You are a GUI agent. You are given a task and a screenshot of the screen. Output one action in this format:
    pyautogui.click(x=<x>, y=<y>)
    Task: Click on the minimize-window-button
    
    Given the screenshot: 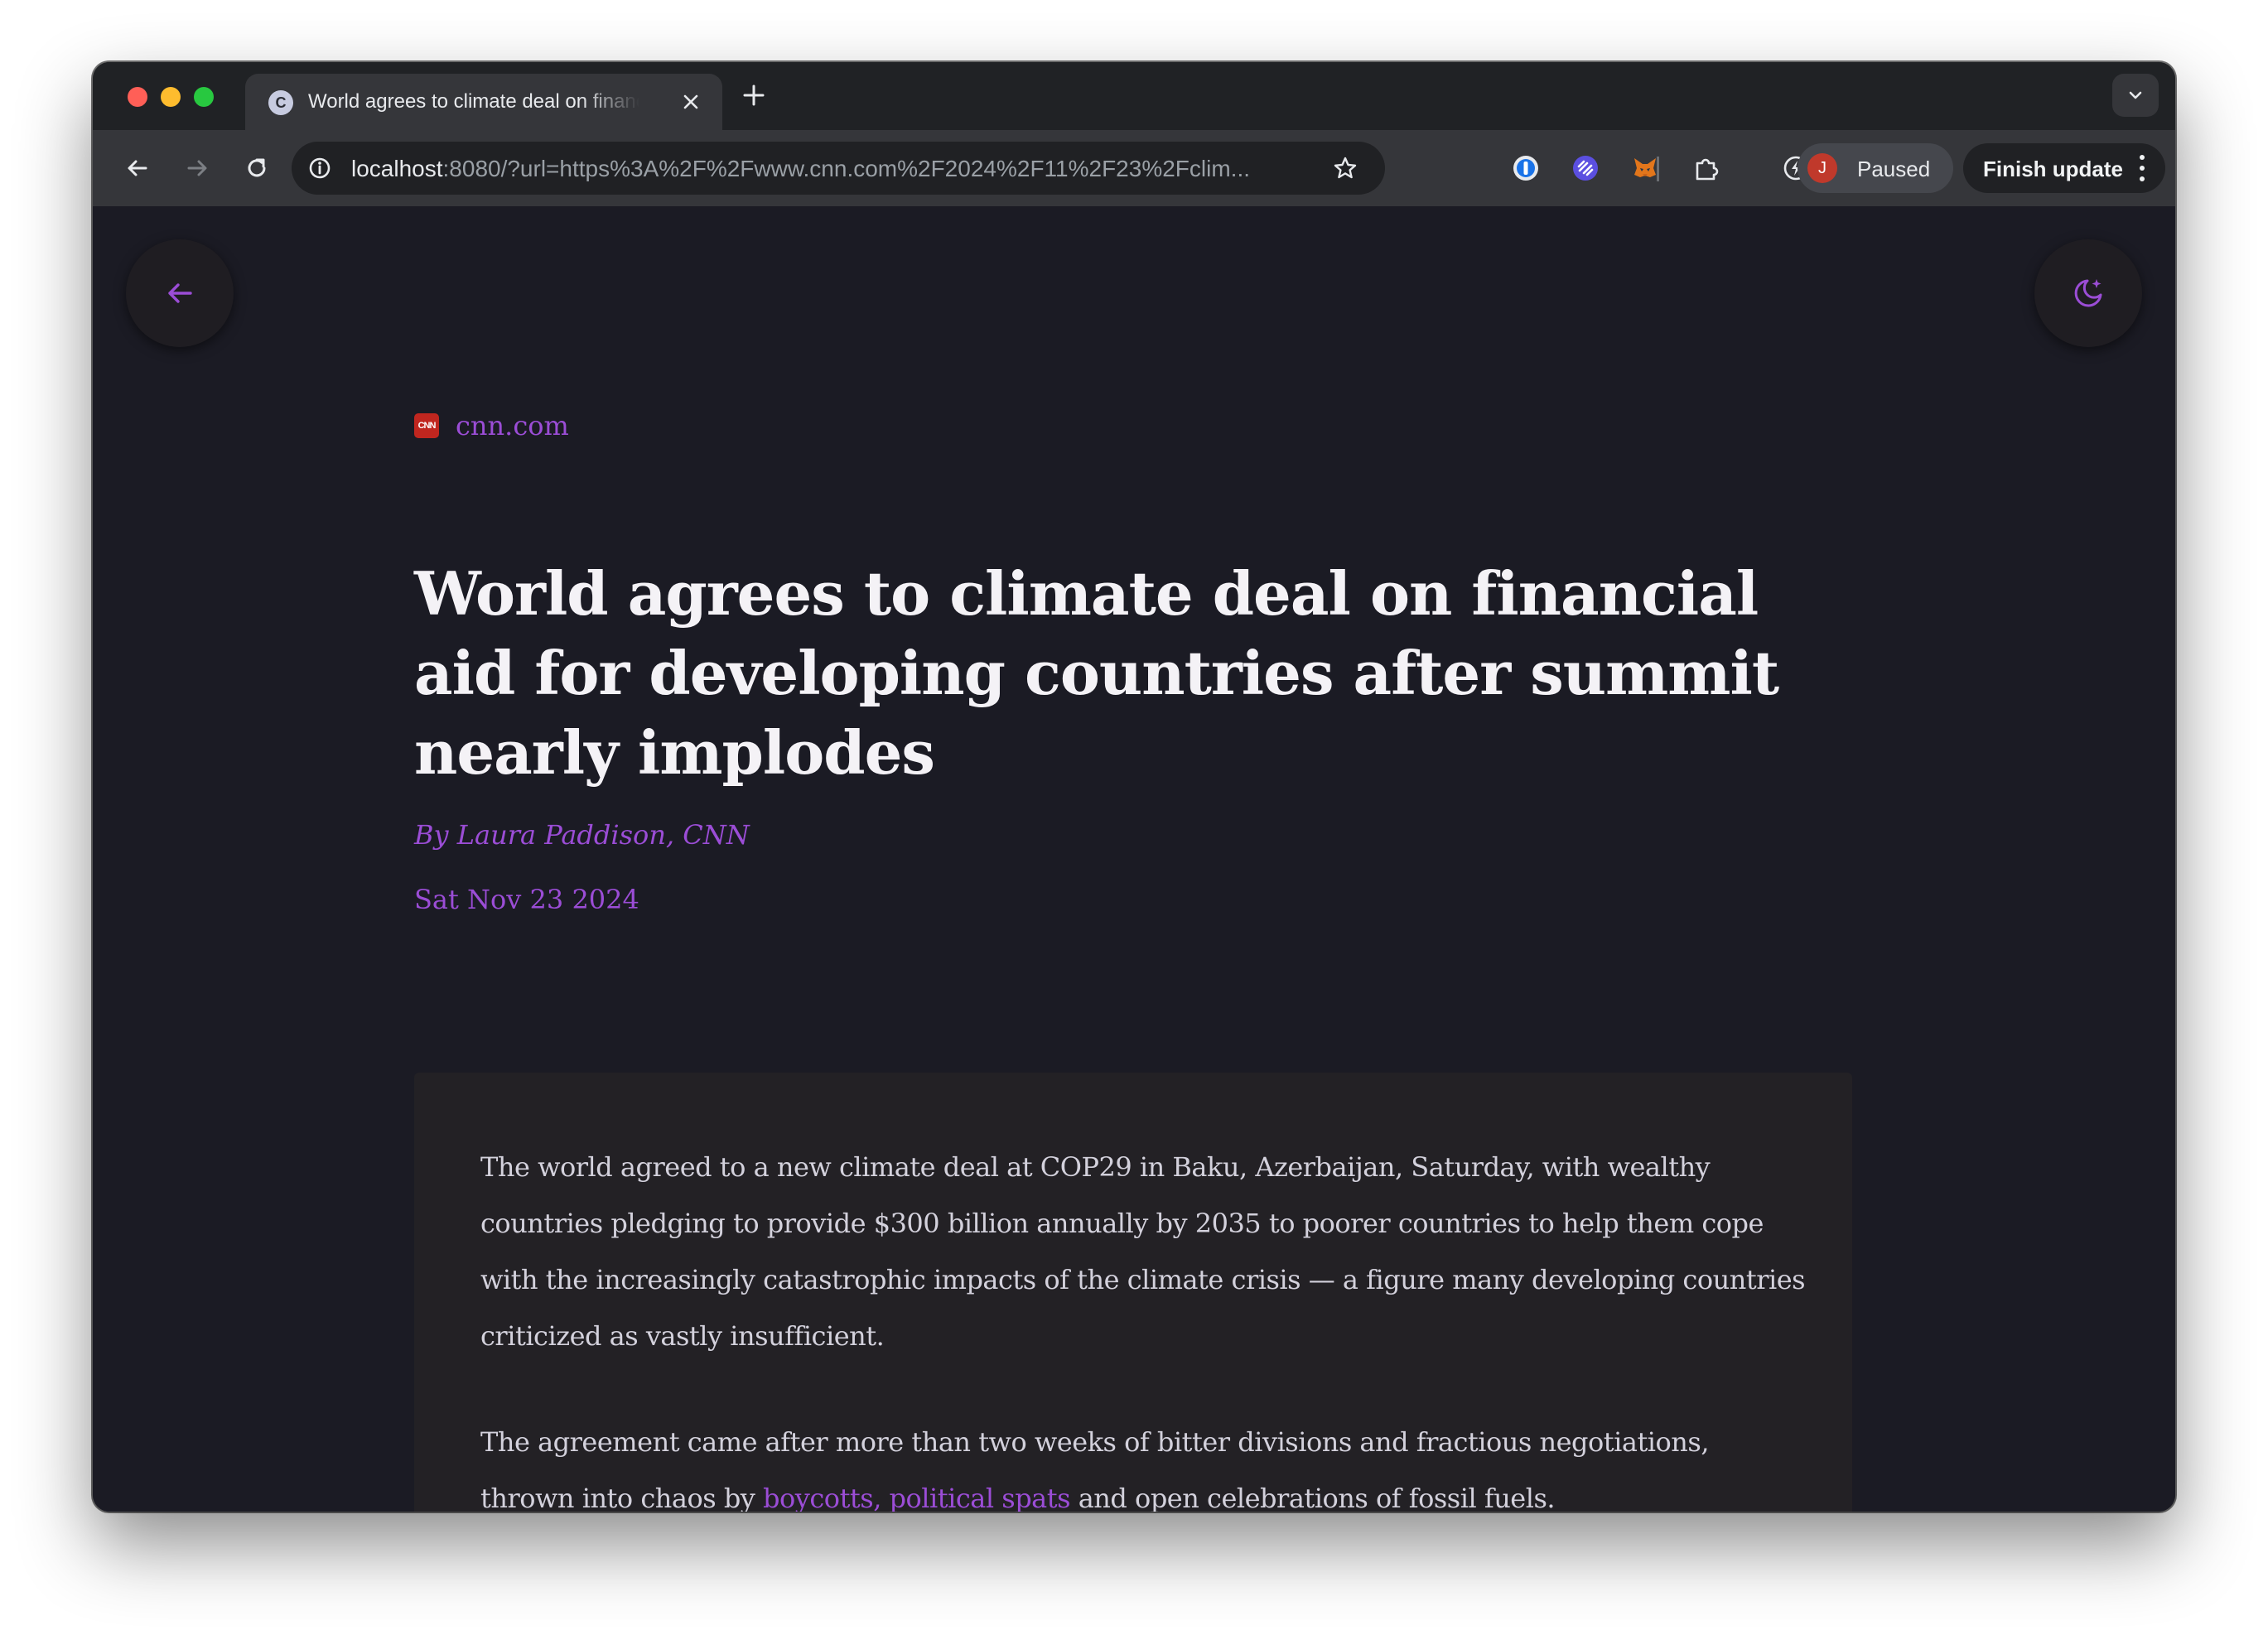 What is the action you would take?
    pyautogui.click(x=171, y=97)
    